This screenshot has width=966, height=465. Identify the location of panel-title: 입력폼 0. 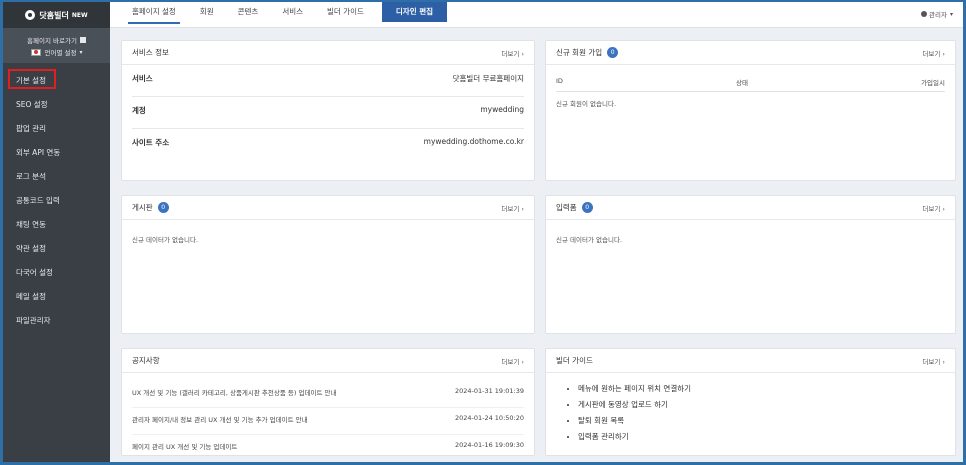
(574, 207).